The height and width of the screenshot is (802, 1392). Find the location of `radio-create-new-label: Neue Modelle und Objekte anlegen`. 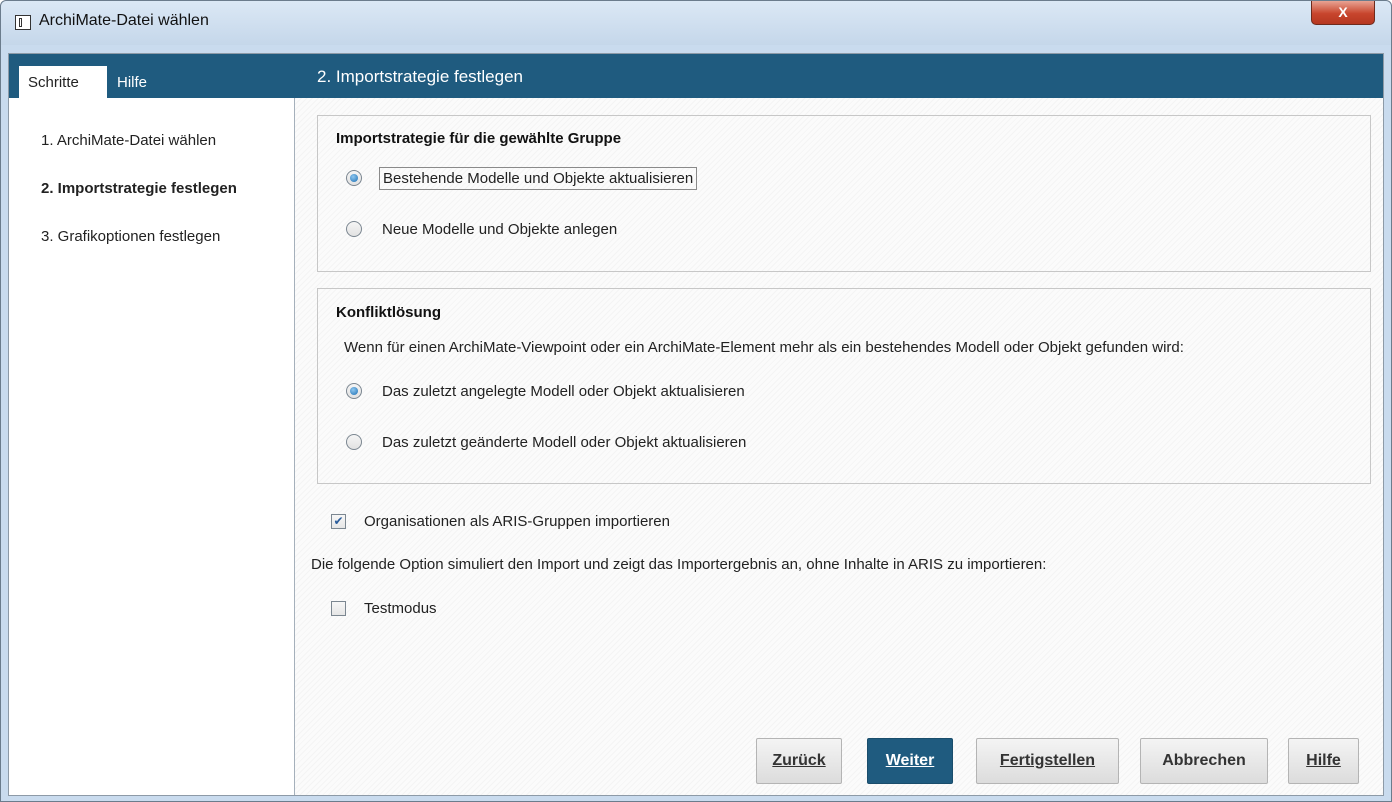

radio-create-new-label: Neue Modelle und Objekte anlegen is located at coordinates (499, 229).